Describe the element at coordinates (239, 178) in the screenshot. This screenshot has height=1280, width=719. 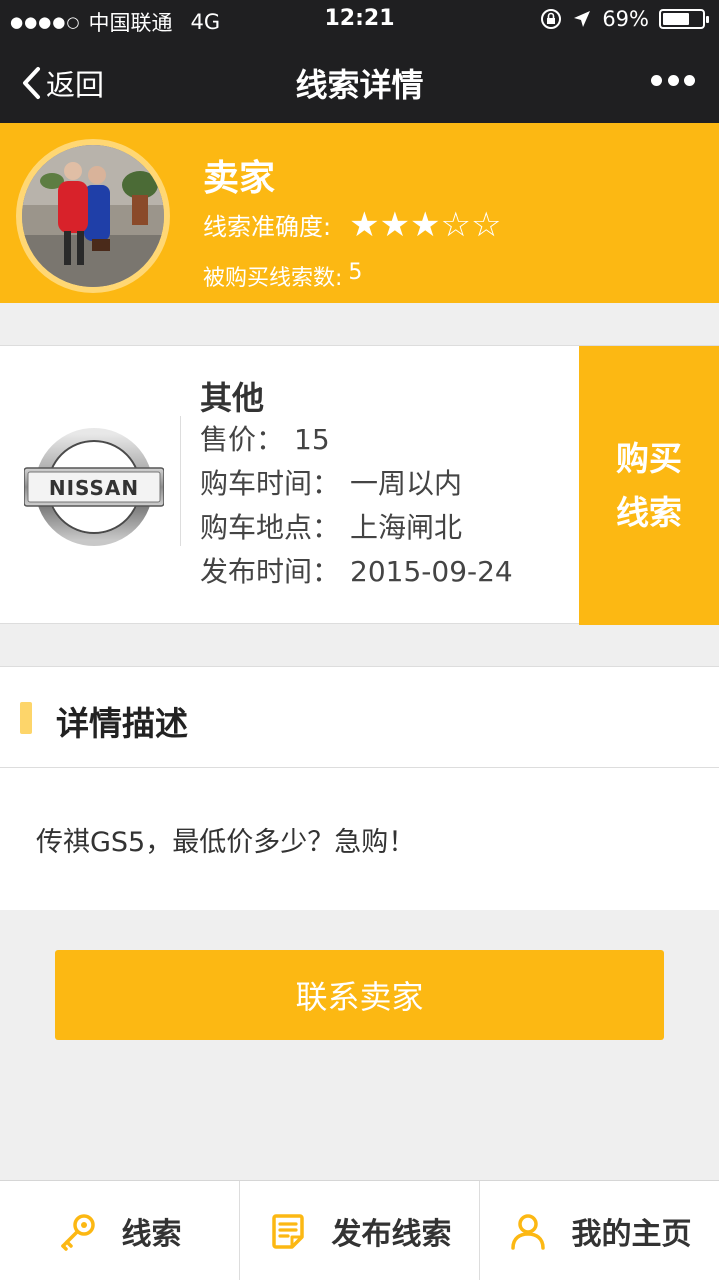
I see `seller-name: 卖家` at that location.